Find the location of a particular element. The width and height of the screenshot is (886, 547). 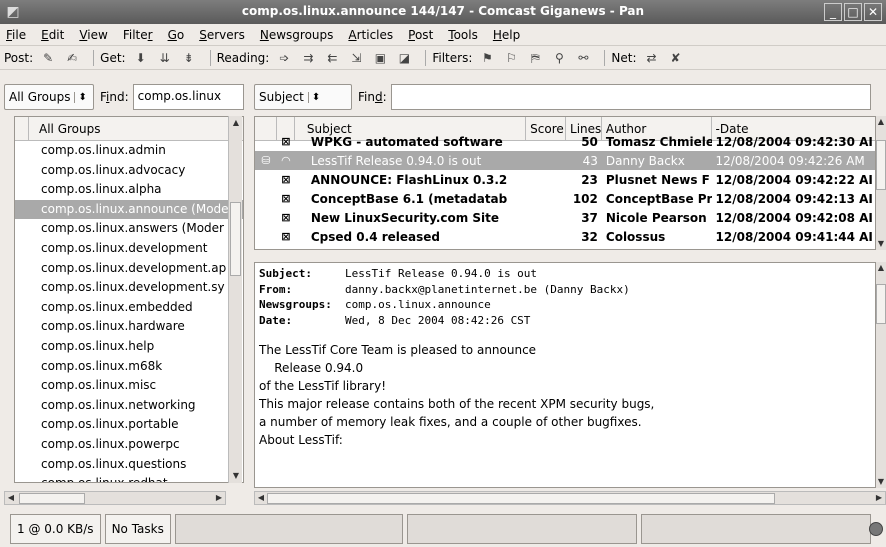

group-item: comp.os.linux.embedded is located at coordinates (129, 308).